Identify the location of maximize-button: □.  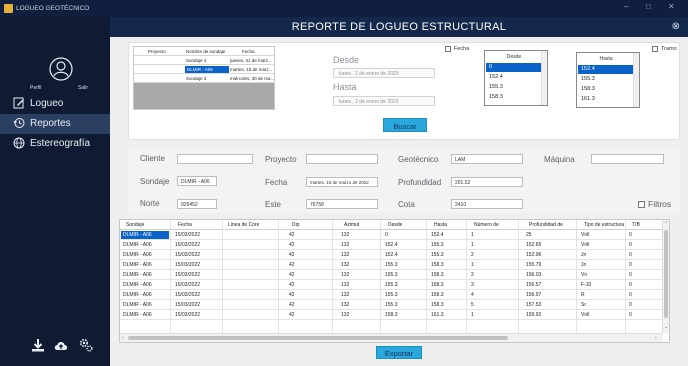
(648, 6).